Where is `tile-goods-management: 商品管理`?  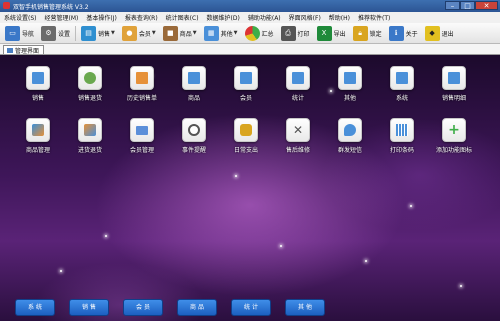 tile-goods-management: 商品管理 is located at coordinates (38, 140).